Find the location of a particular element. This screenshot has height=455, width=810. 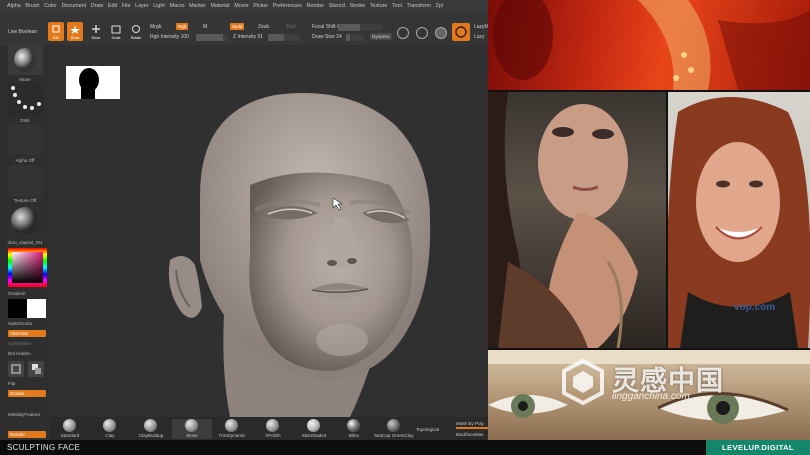

menu-item-preferences: Preferences is located at coordinates (287, 6).